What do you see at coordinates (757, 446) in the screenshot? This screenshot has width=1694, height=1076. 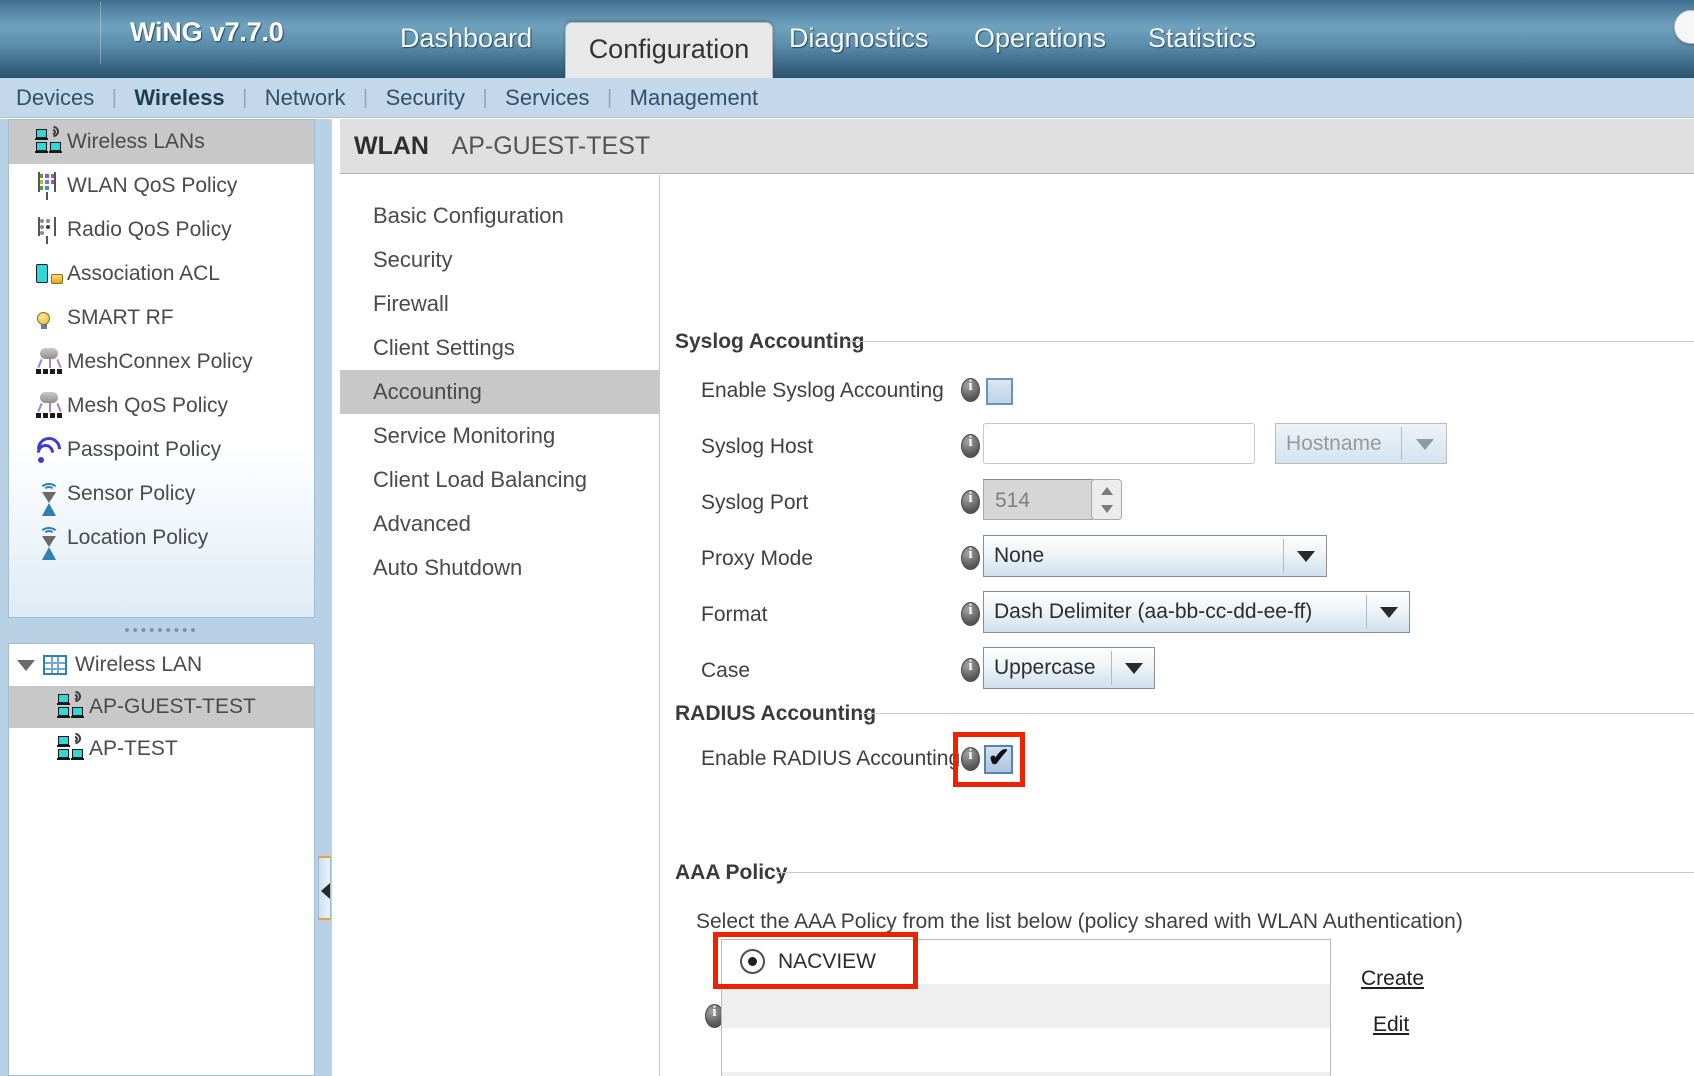 I see `label-syslog-host: Syslog Host` at bounding box center [757, 446].